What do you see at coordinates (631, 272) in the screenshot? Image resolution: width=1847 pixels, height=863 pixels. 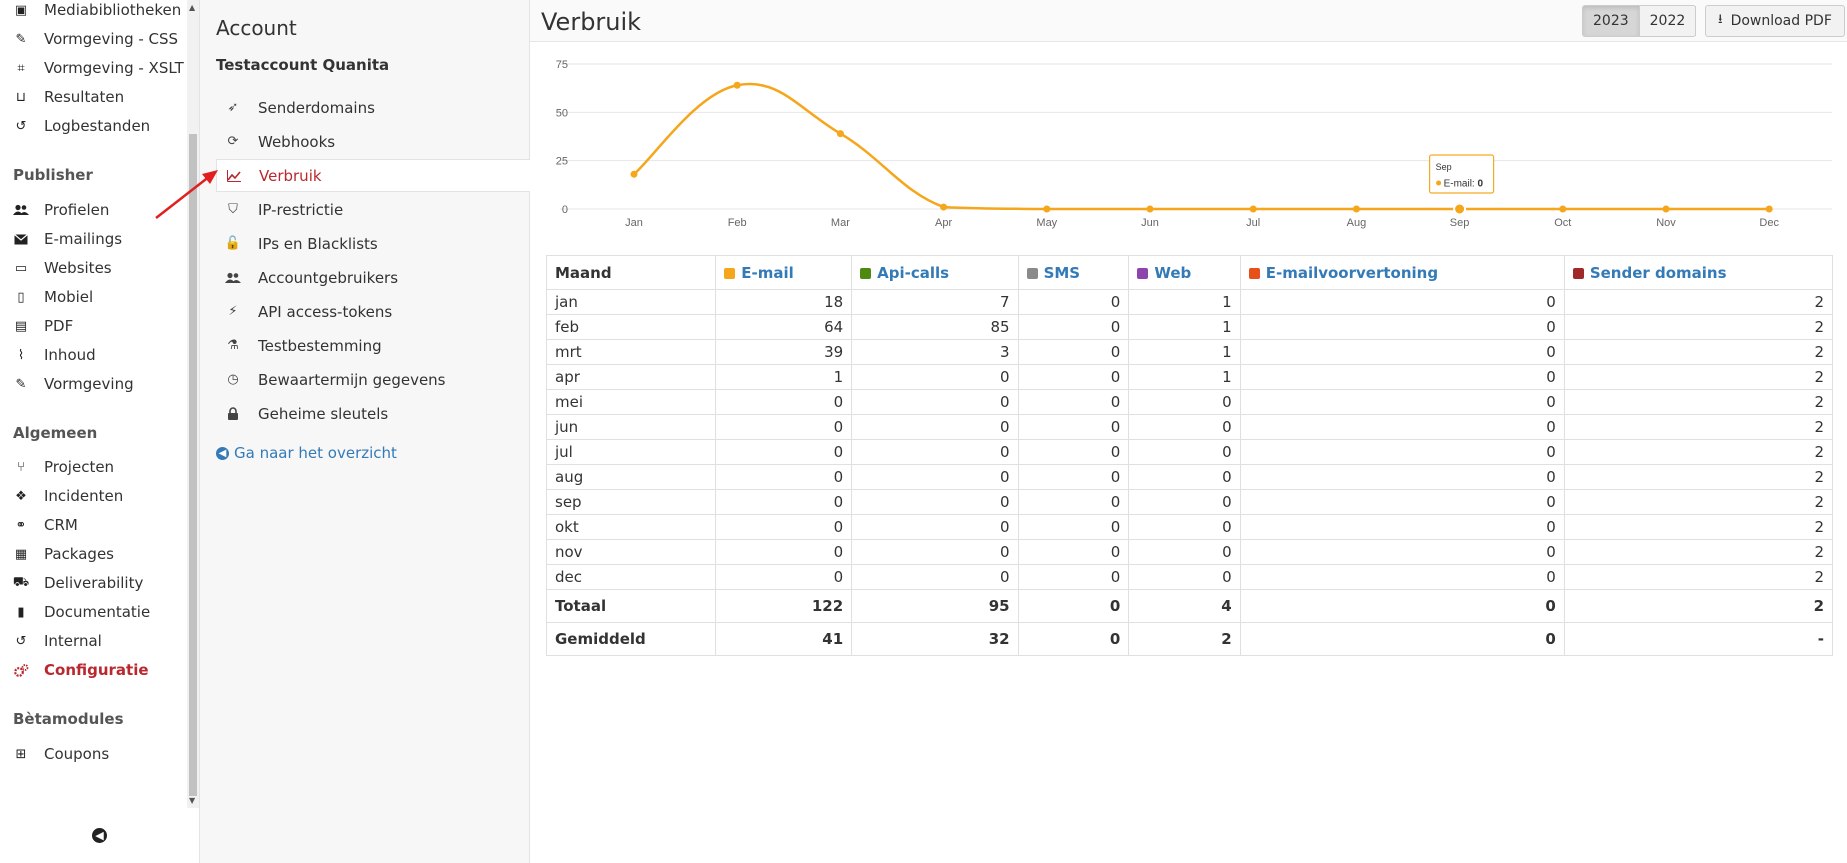 I see `column-header-maand: Maand` at bounding box center [631, 272].